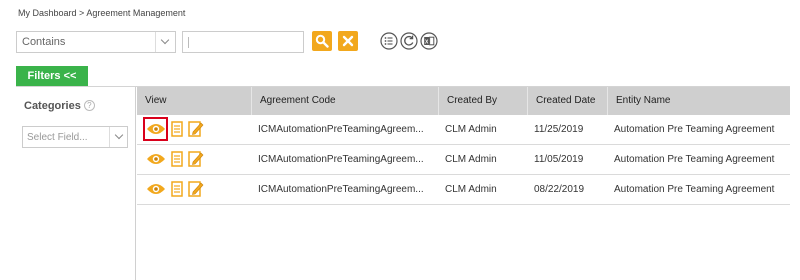  I want to click on select-field-arrow, so click(118, 137).